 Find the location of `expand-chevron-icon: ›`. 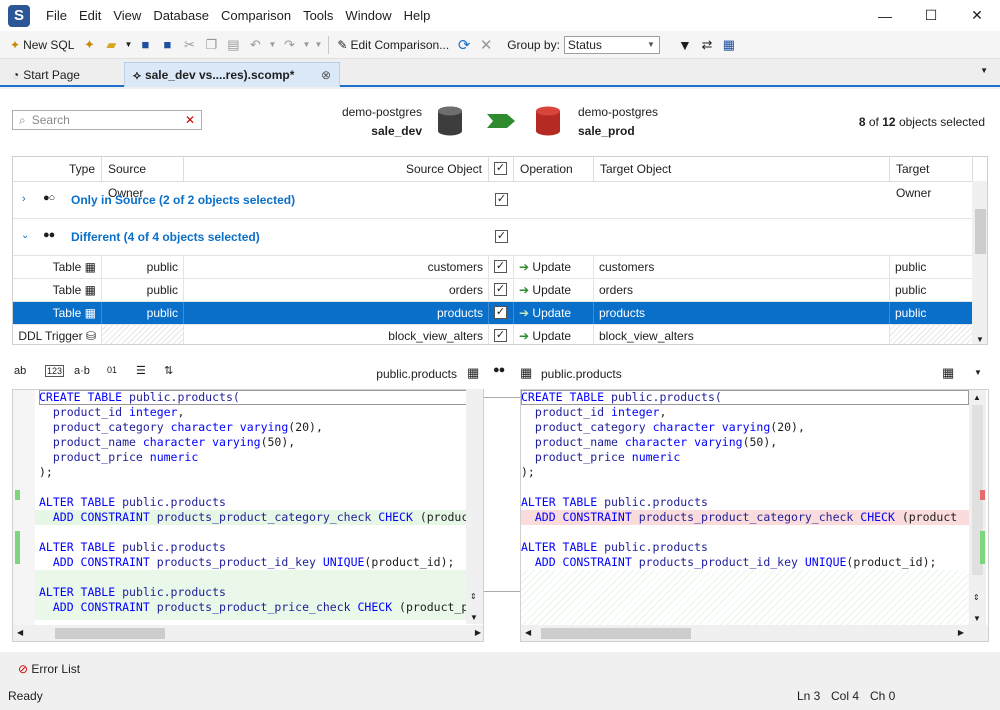

expand-chevron-icon: › is located at coordinates (24, 199).